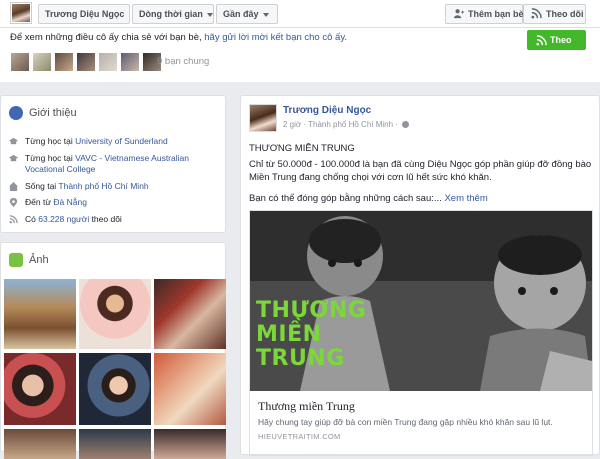 The image size is (600, 459). What do you see at coordinates (63, 219) in the screenshot?
I see `followers-link: 63.228 người` at bounding box center [63, 219].